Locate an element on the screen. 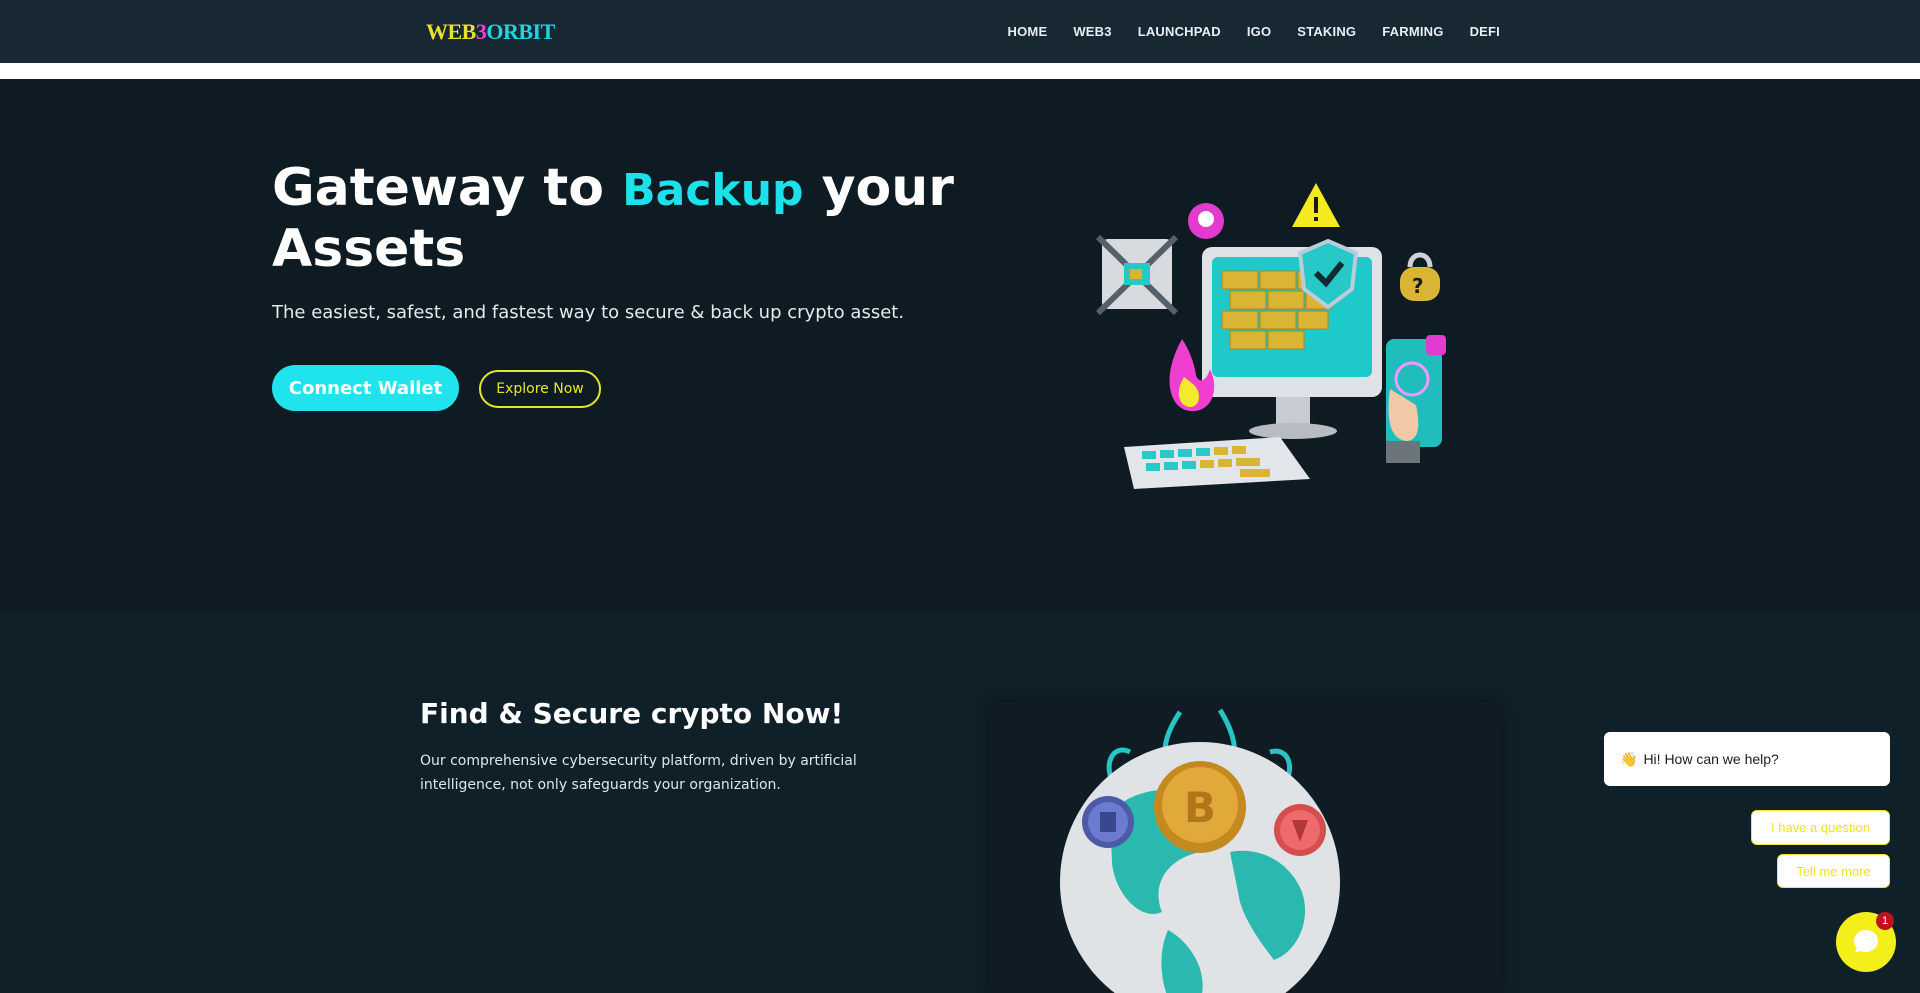 This screenshot has height=993, width=1920. nav-igo: IGO is located at coordinates (1259, 31).